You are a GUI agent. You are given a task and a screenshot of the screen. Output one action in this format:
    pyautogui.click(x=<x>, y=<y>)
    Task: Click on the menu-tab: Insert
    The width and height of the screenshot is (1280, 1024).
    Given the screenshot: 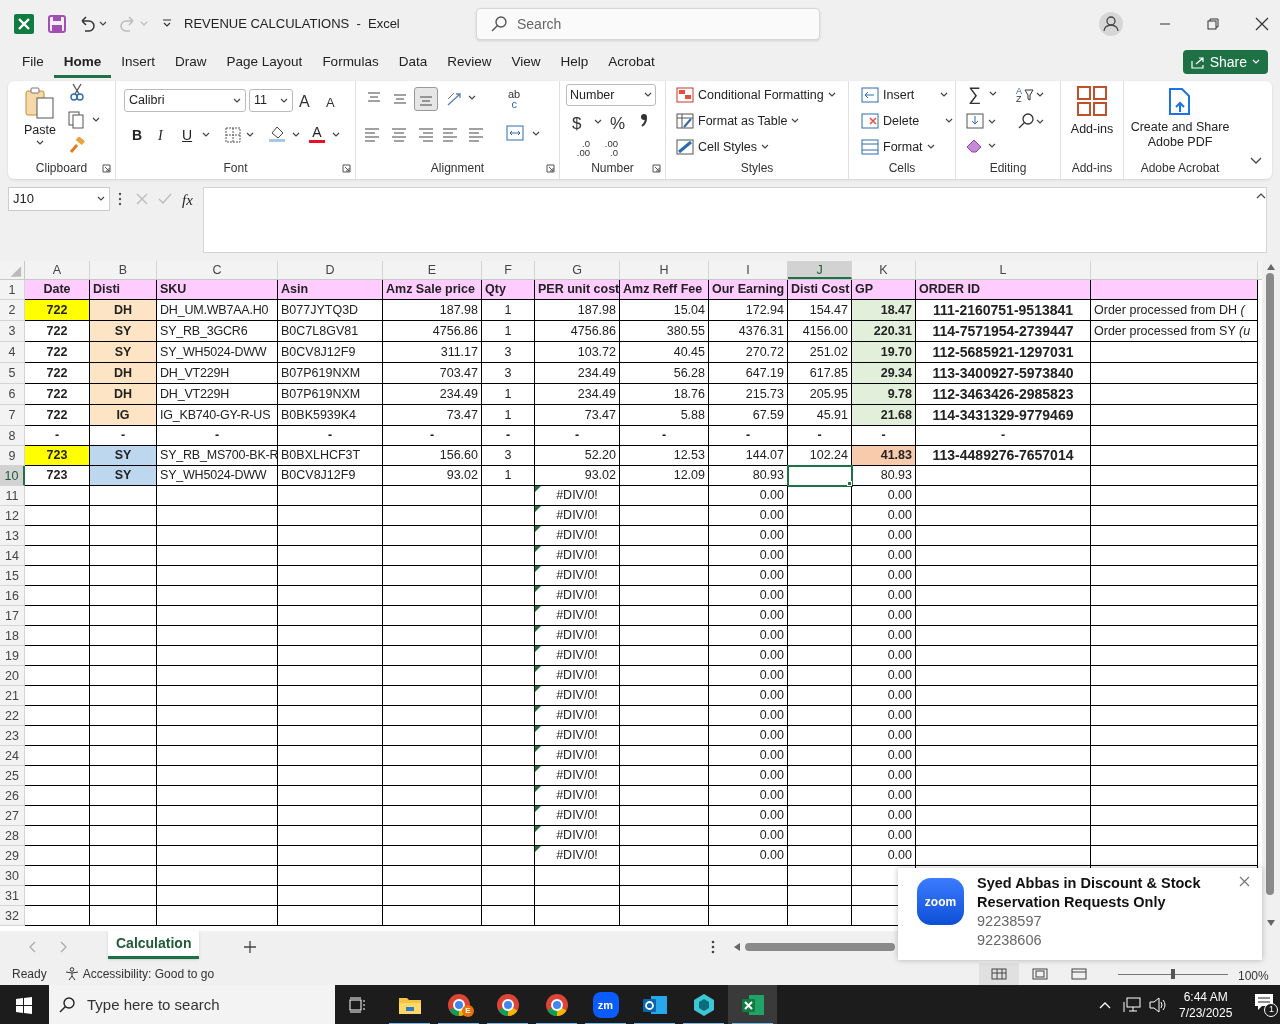 What is the action you would take?
    pyautogui.click(x=138, y=64)
    